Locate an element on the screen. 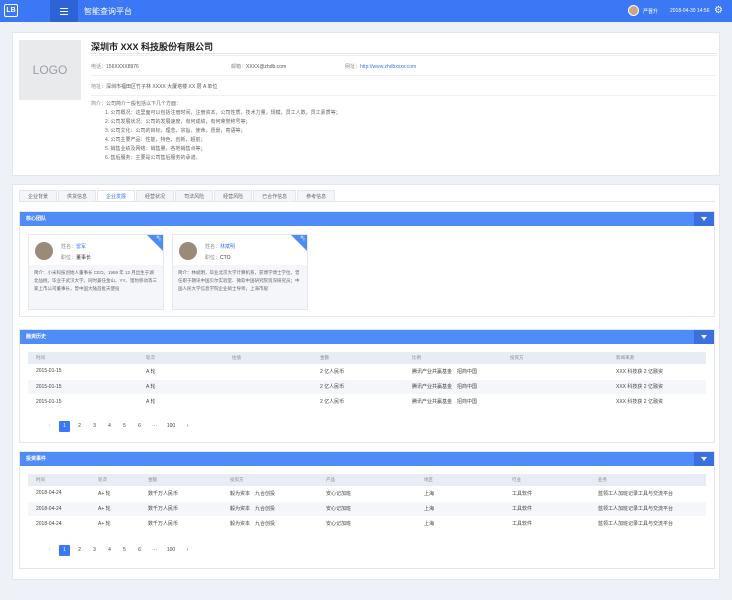 The width and height of the screenshot is (732, 600). section-title: 投资事件 is located at coordinates (36, 459).